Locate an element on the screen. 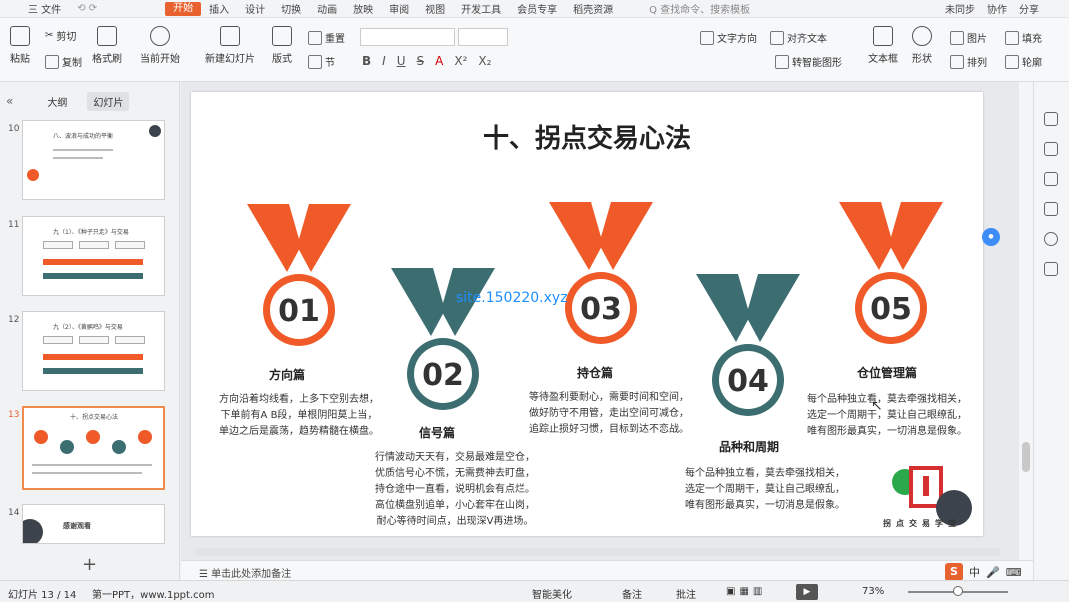 This screenshot has height=602, width=1069. format-painter-button: 格式刷 is located at coordinates (107, 45).